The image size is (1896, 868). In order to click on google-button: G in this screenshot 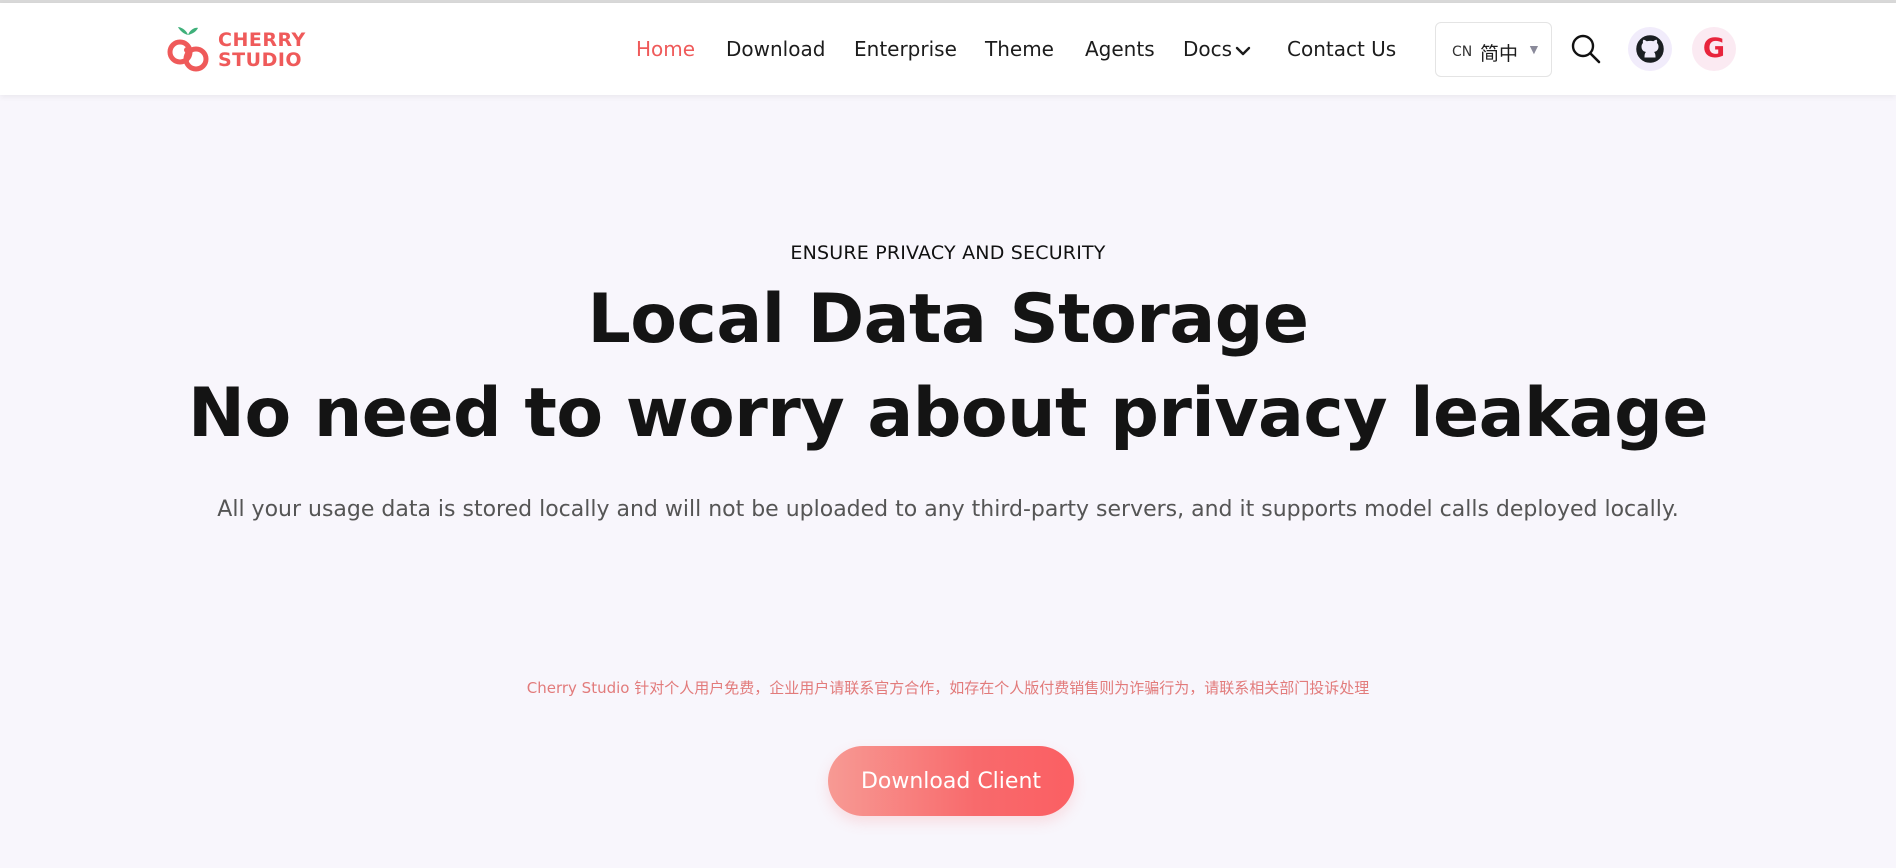, I will do `click(1714, 49)`.